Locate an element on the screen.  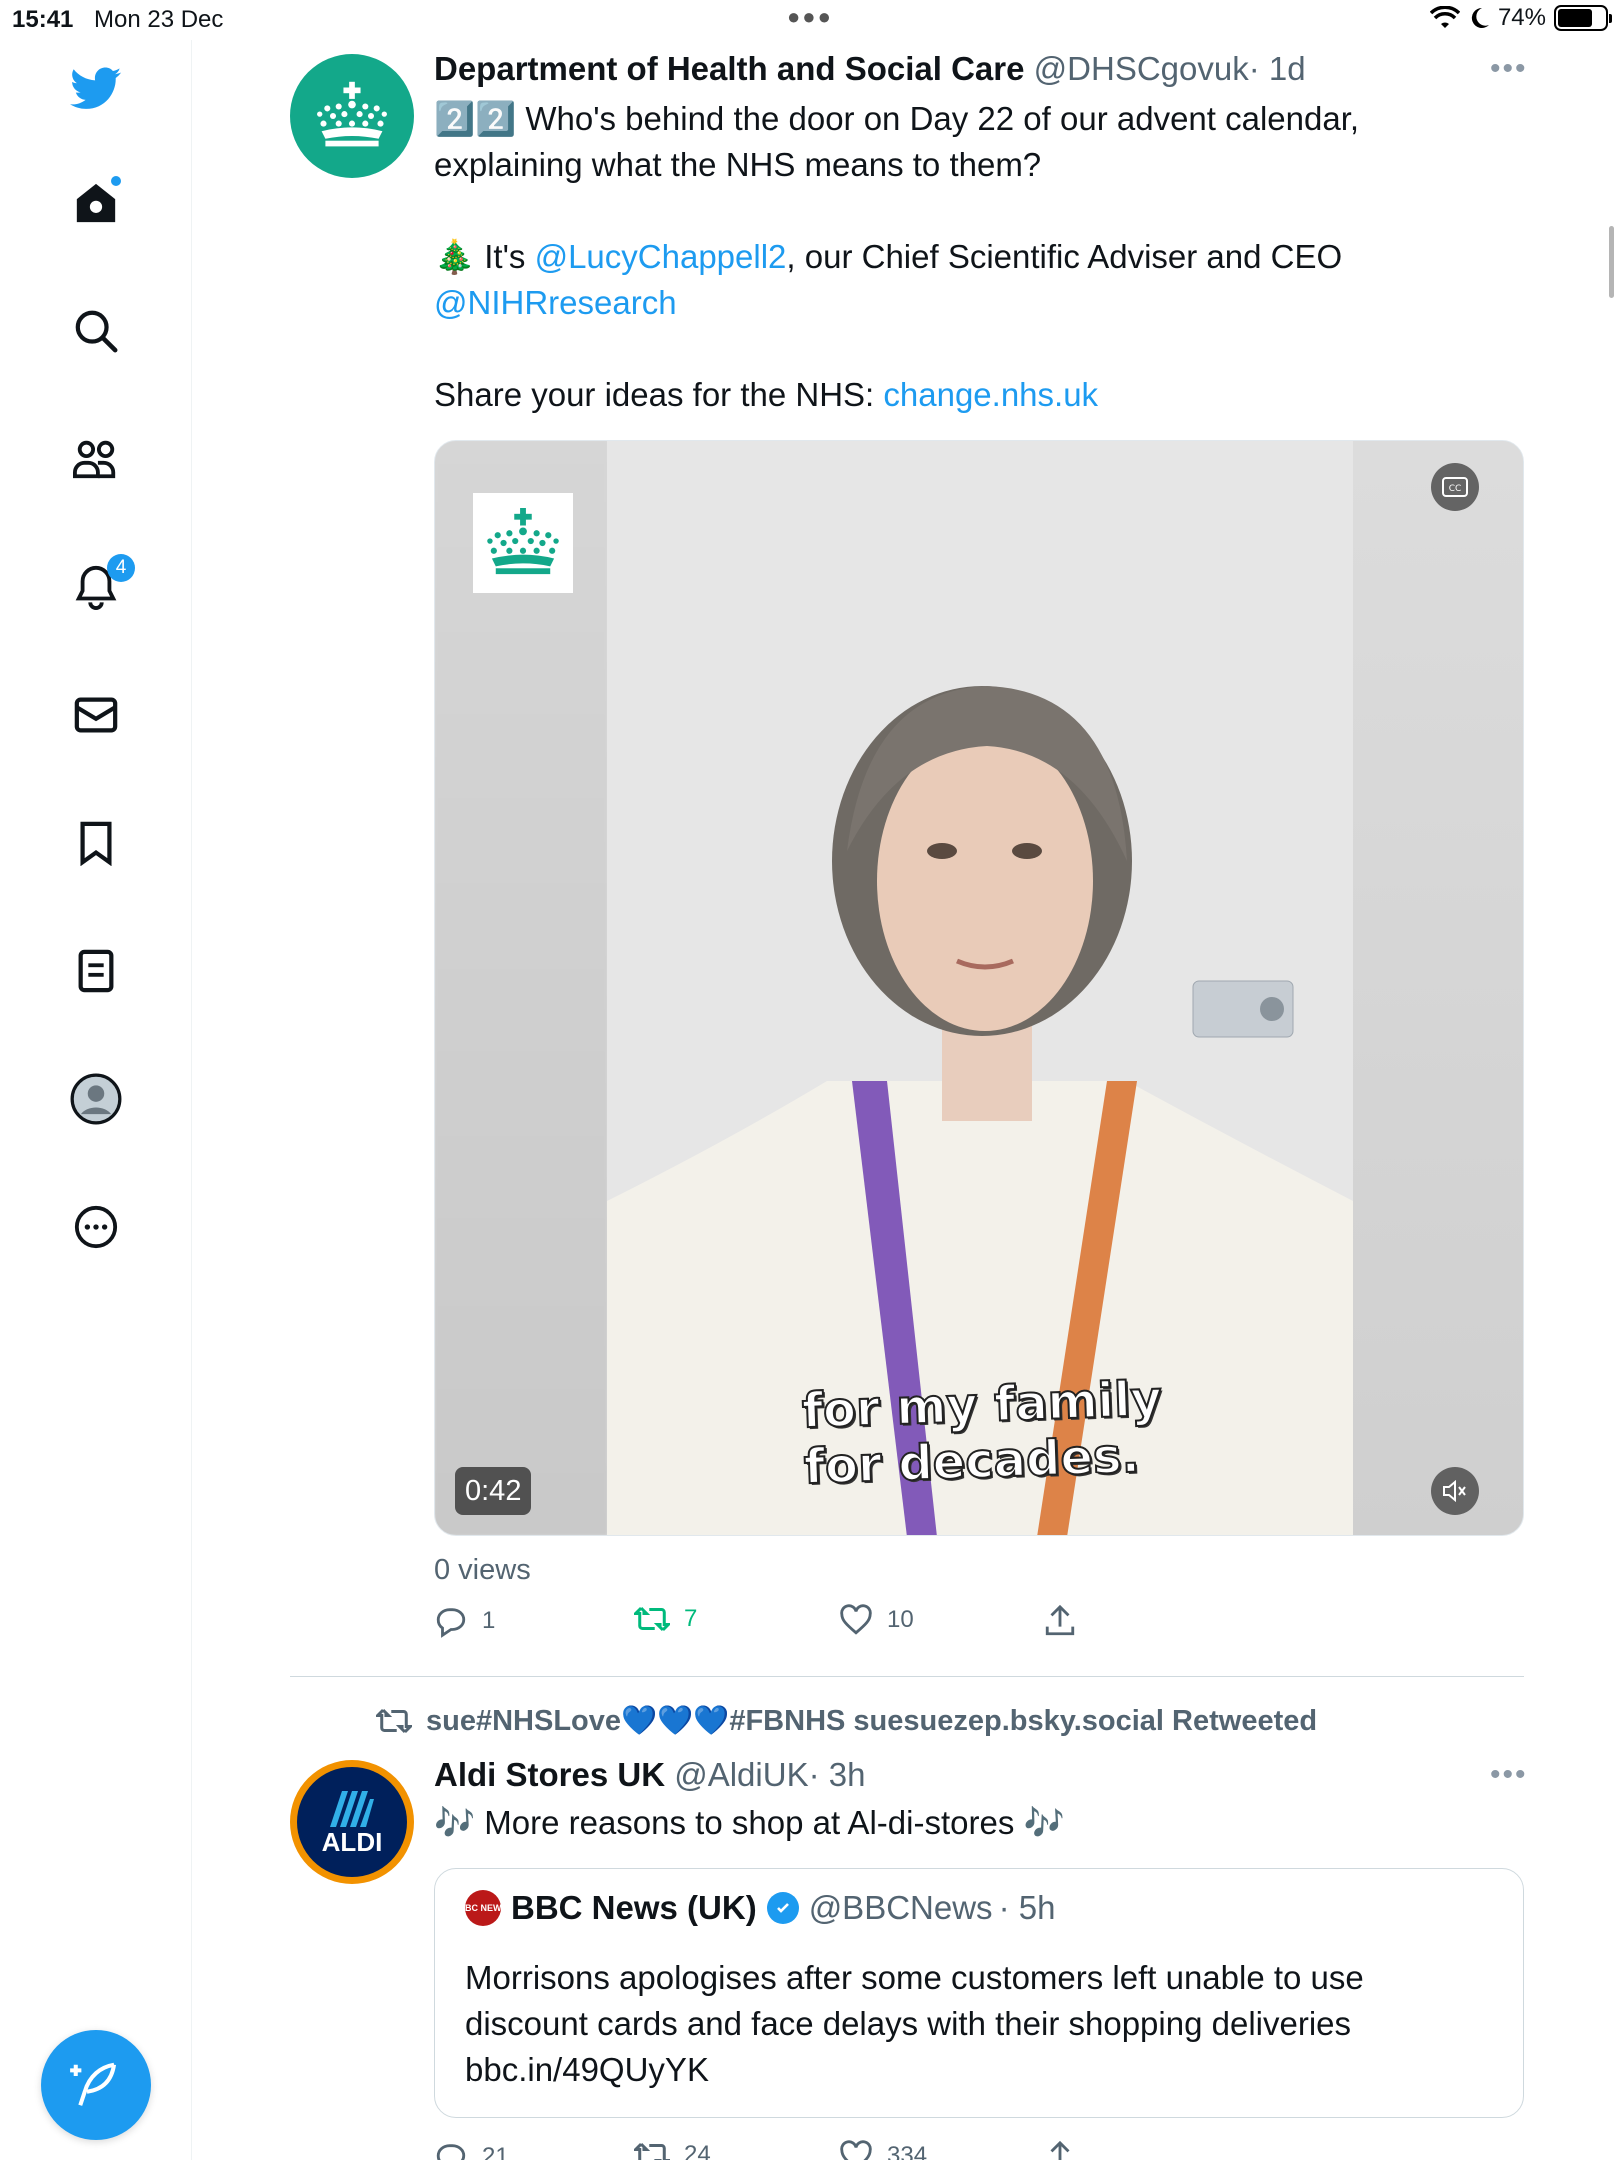
sidebar-nav: 4 is located at coordinates (96, 1100).